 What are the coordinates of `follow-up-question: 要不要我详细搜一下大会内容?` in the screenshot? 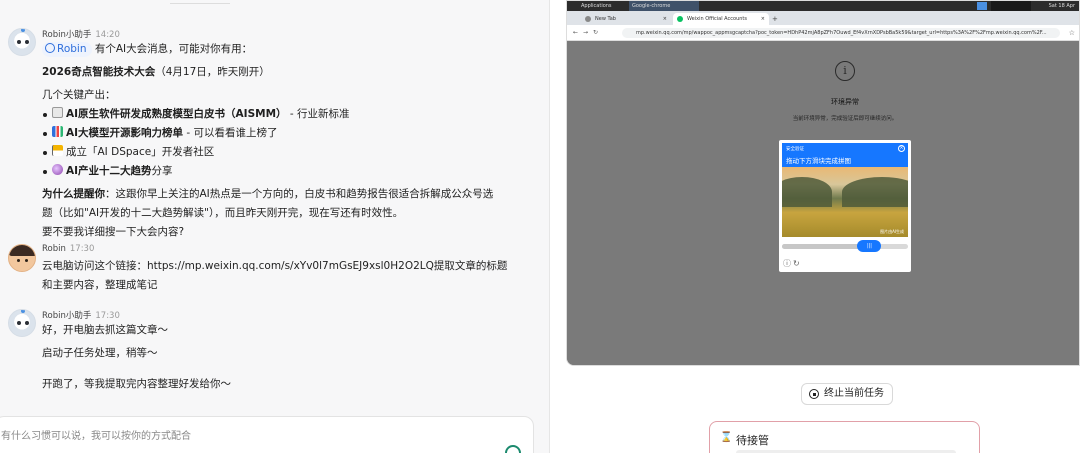 It's located at (113, 232).